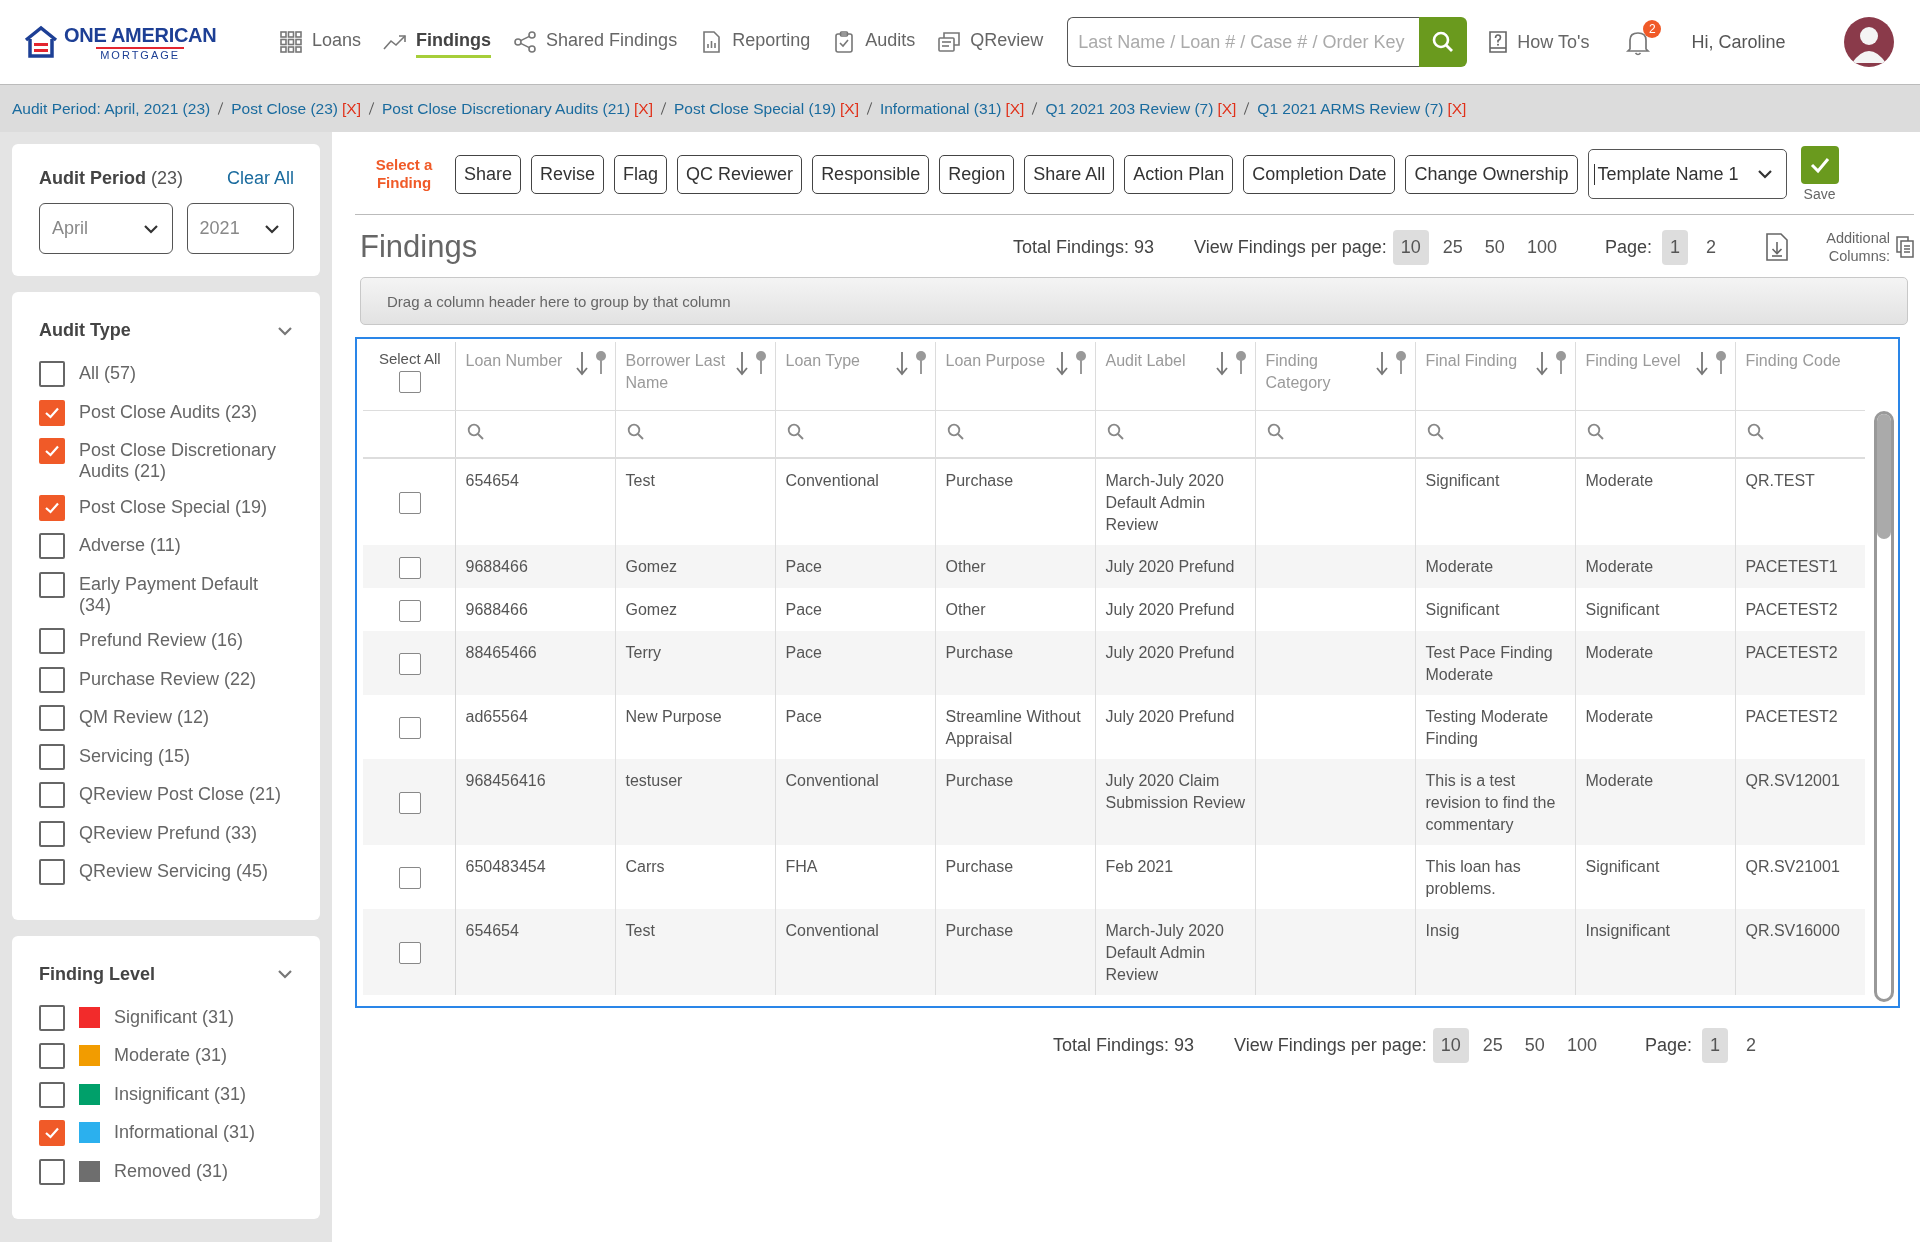 The height and width of the screenshot is (1242, 1920). Describe the element at coordinates (130, 544) in the screenshot. I see `filter-option: Adverse (11)` at that location.